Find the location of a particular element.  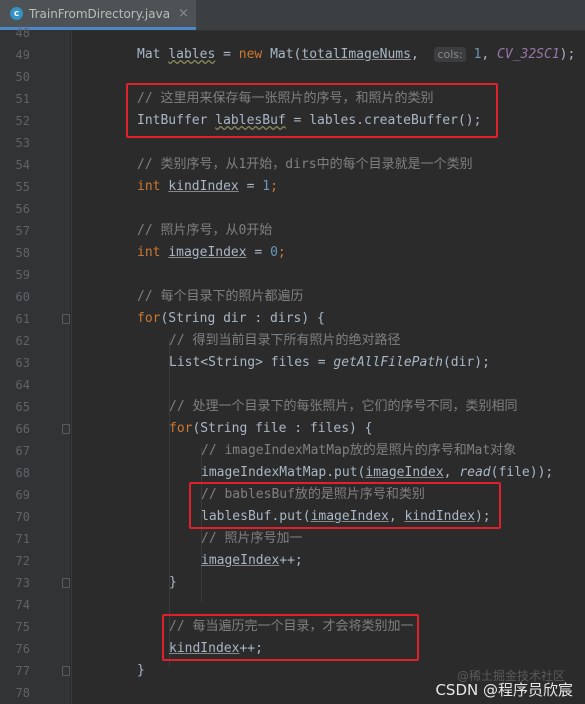

line-number: 66 is located at coordinates (22, 429).